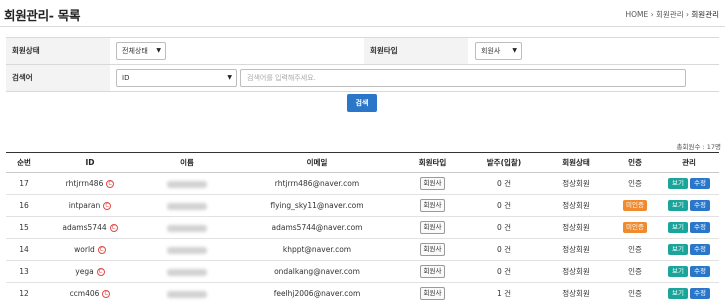 The image size is (725, 303). I want to click on cell-email: adams5744@naver.com, so click(317, 227).